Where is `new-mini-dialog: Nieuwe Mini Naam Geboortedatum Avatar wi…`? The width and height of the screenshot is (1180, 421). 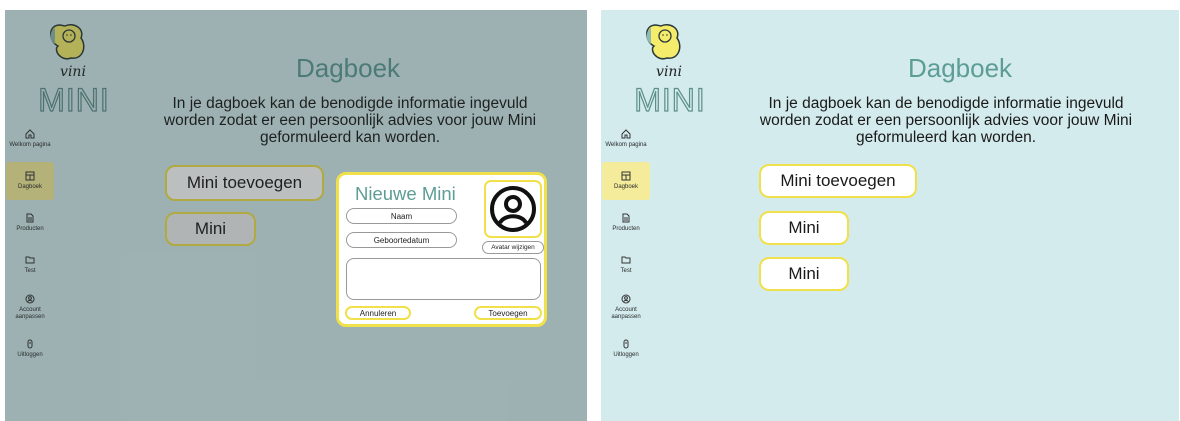
new-mini-dialog: Nieuwe Mini Naam Geboortedatum Avatar wi… is located at coordinates (441, 249).